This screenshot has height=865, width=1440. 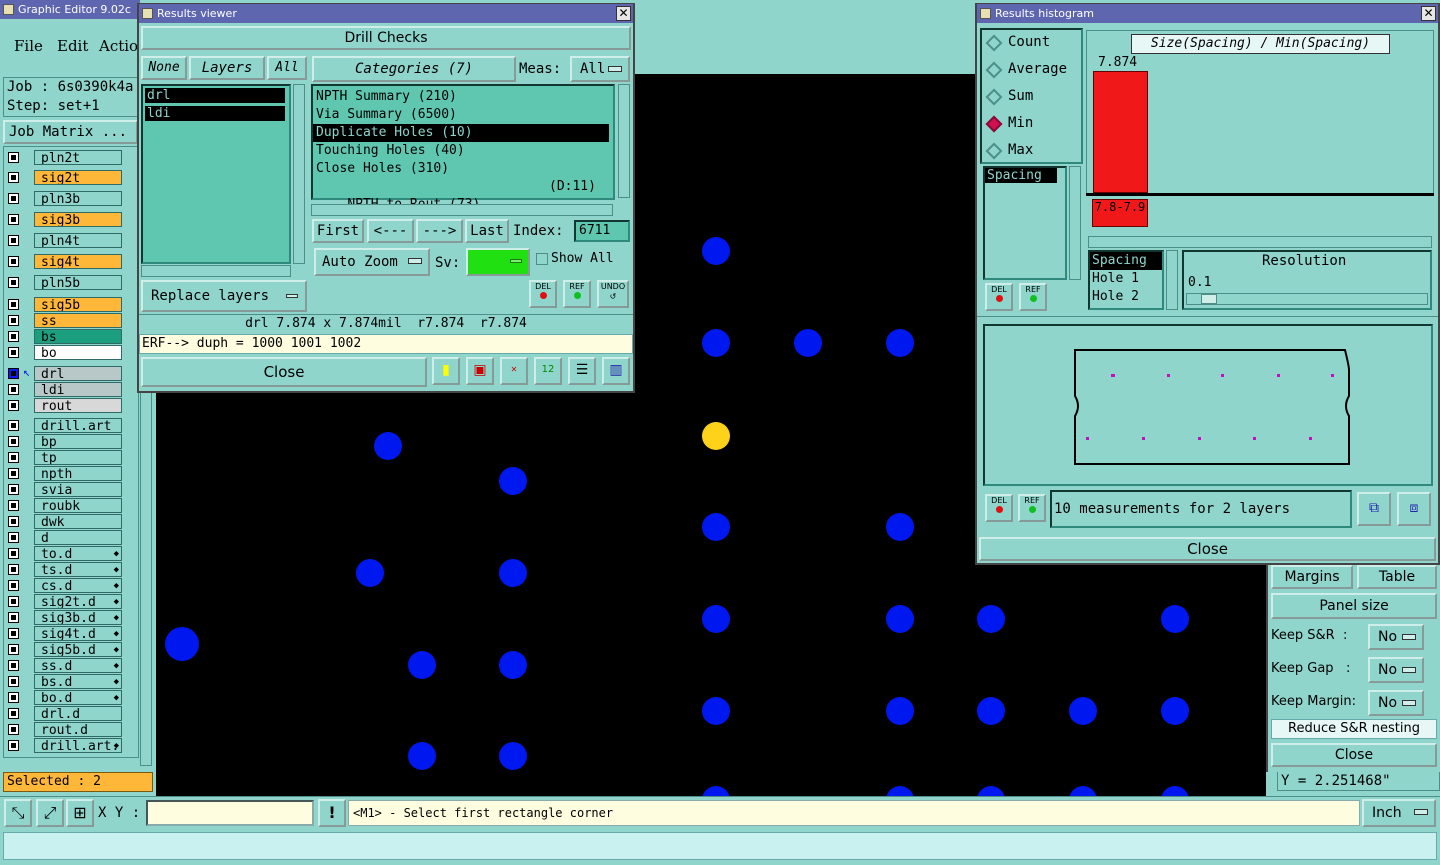 I want to click on layer-row-sig4t: sig4t, so click(x=65, y=261).